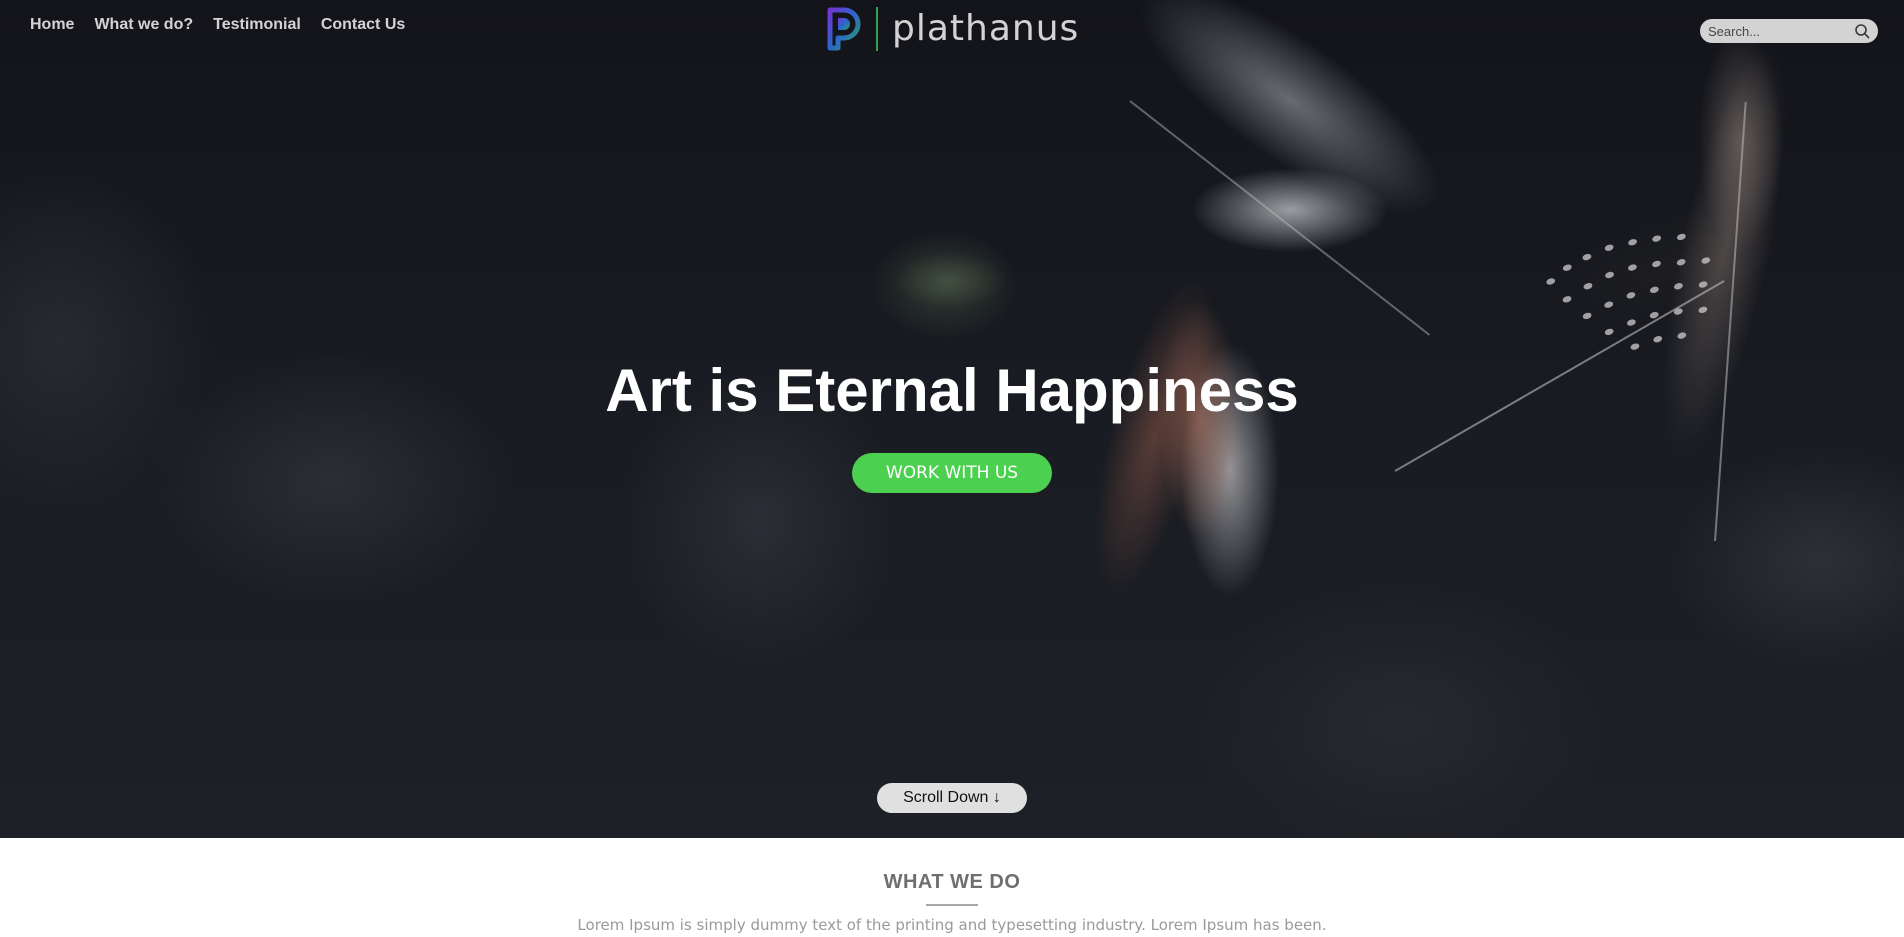 This screenshot has height=937, width=1904. What do you see at coordinates (52, 25) in the screenshot?
I see `nav-home-link: Home` at bounding box center [52, 25].